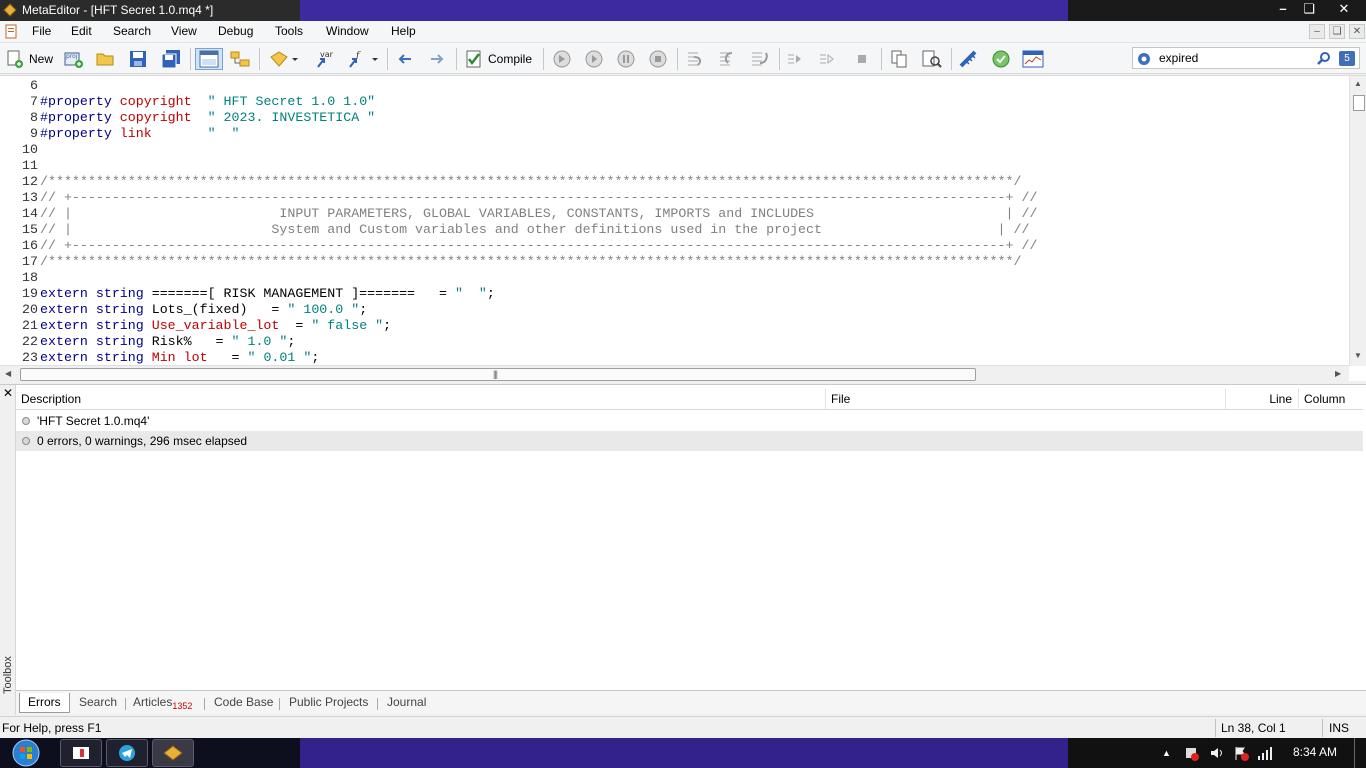  Describe the element at coordinates (325, 59) in the screenshot. I see `insert-variable-button: var` at that location.